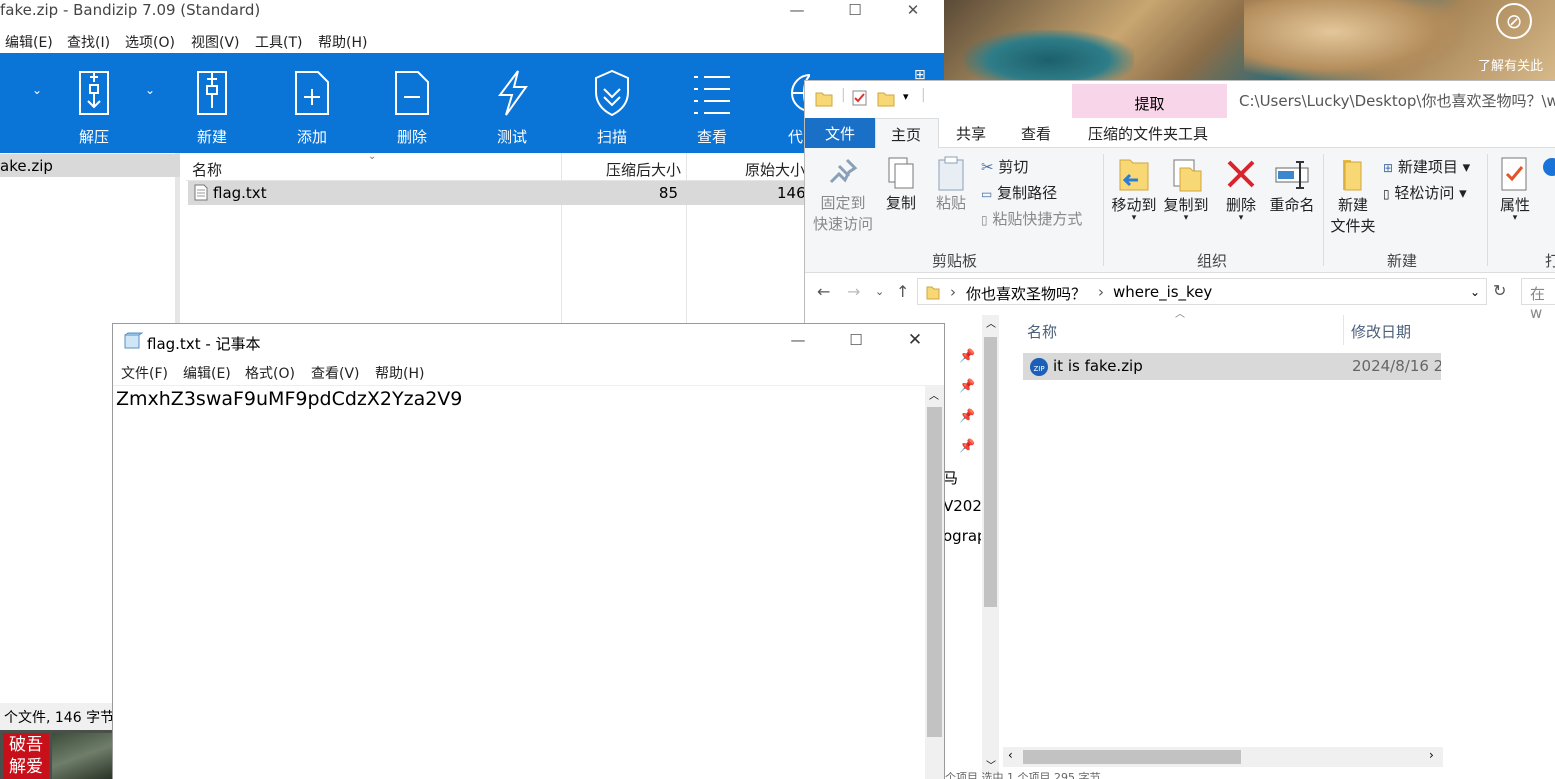 The width and height of the screenshot is (1555, 779). I want to click on notepad-title: flag.txt - 记事本, so click(204, 344).